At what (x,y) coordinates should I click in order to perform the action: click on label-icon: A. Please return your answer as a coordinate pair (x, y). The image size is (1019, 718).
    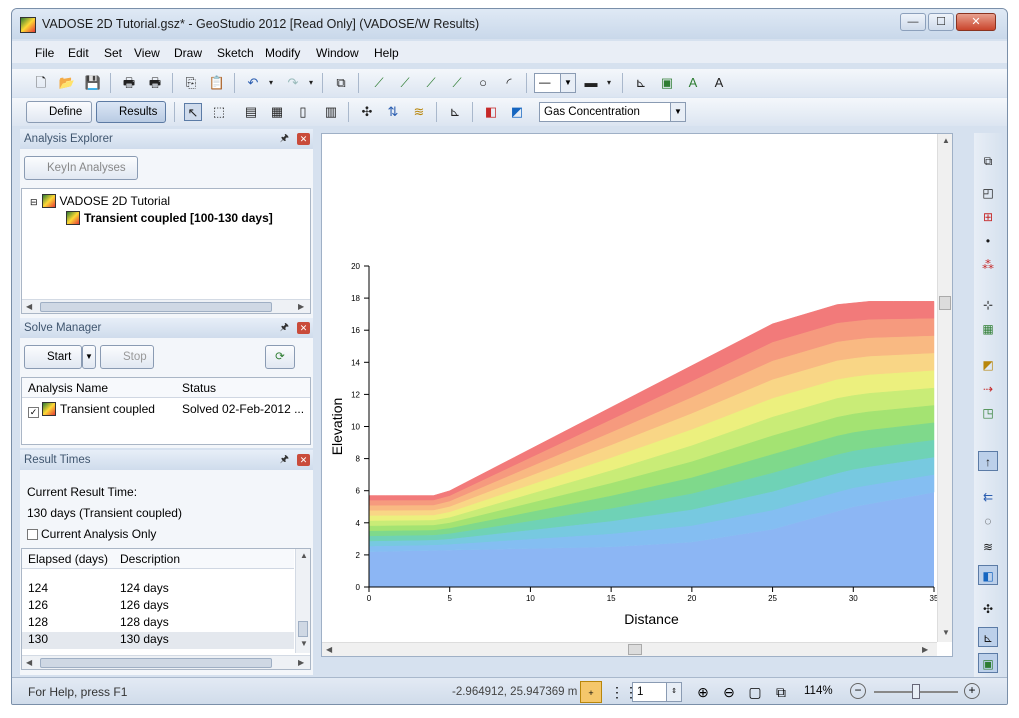
    Looking at the image, I should click on (719, 83).